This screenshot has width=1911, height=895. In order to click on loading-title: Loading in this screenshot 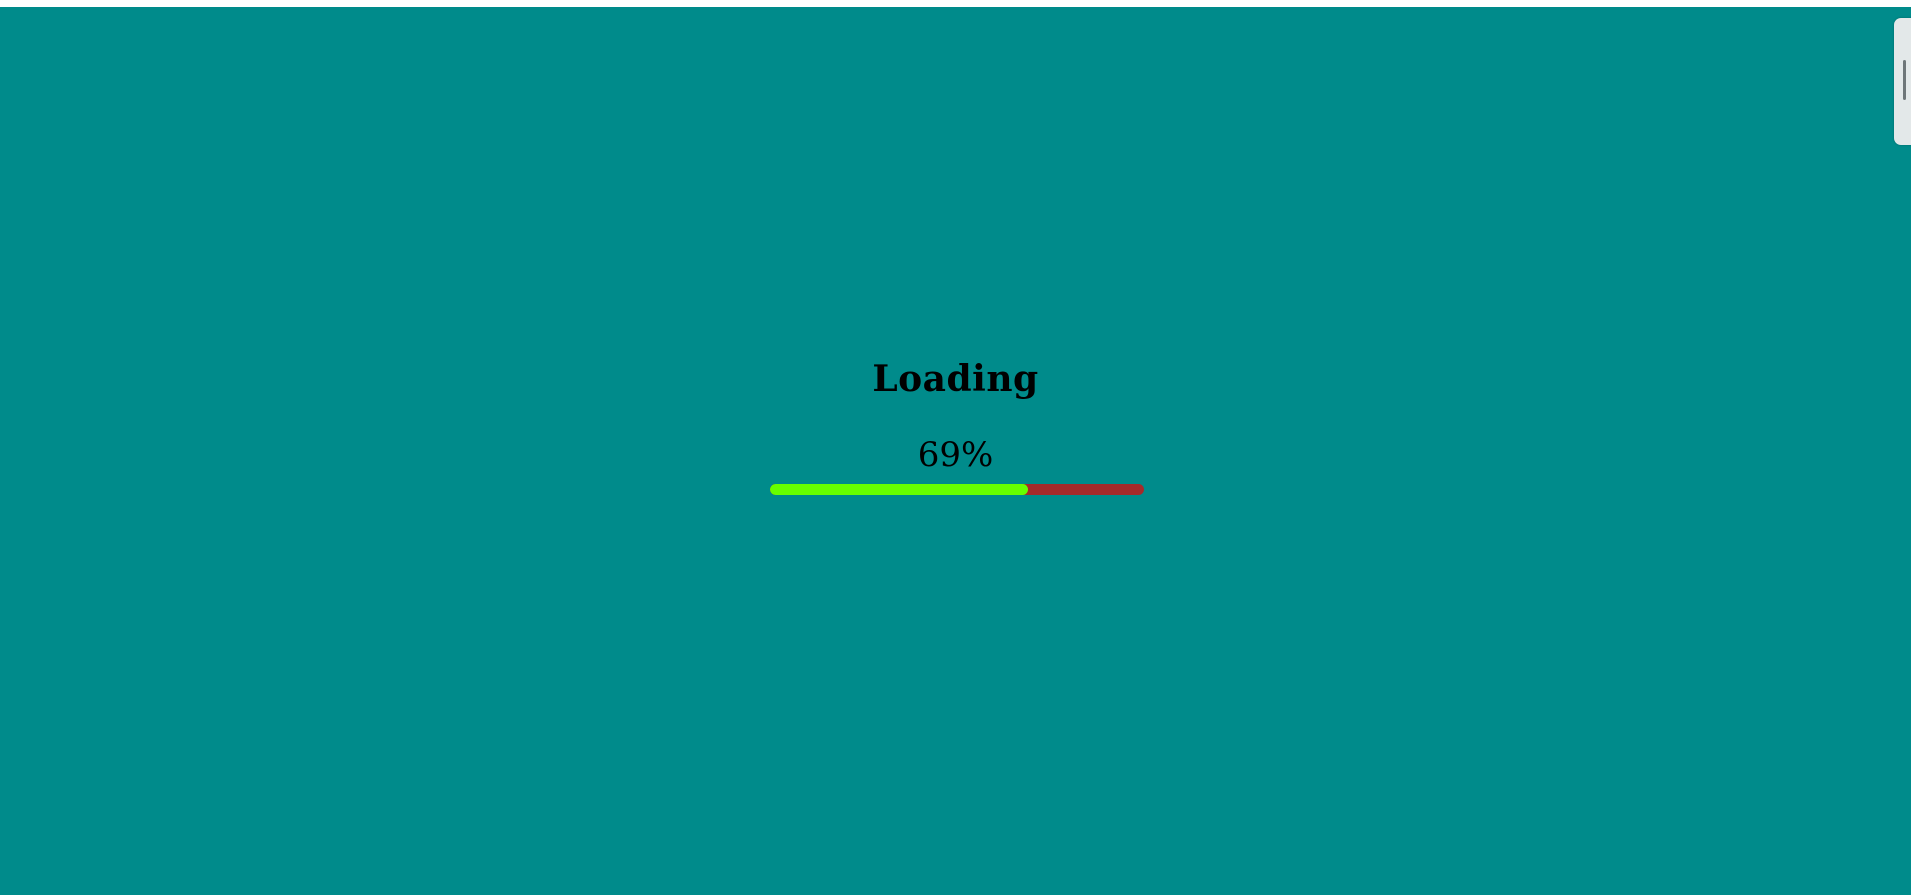, I will do `click(955, 379)`.